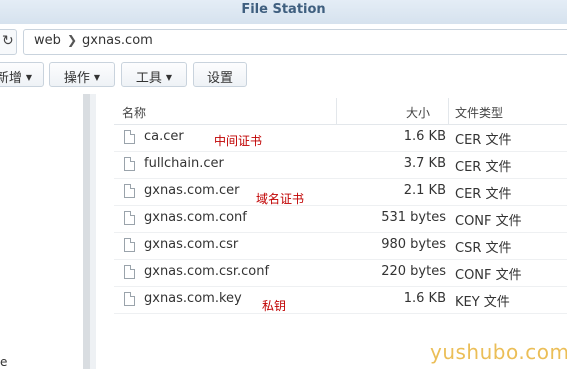 The height and width of the screenshot is (369, 567). I want to click on tools-button: 工具 ▼, so click(154, 74).